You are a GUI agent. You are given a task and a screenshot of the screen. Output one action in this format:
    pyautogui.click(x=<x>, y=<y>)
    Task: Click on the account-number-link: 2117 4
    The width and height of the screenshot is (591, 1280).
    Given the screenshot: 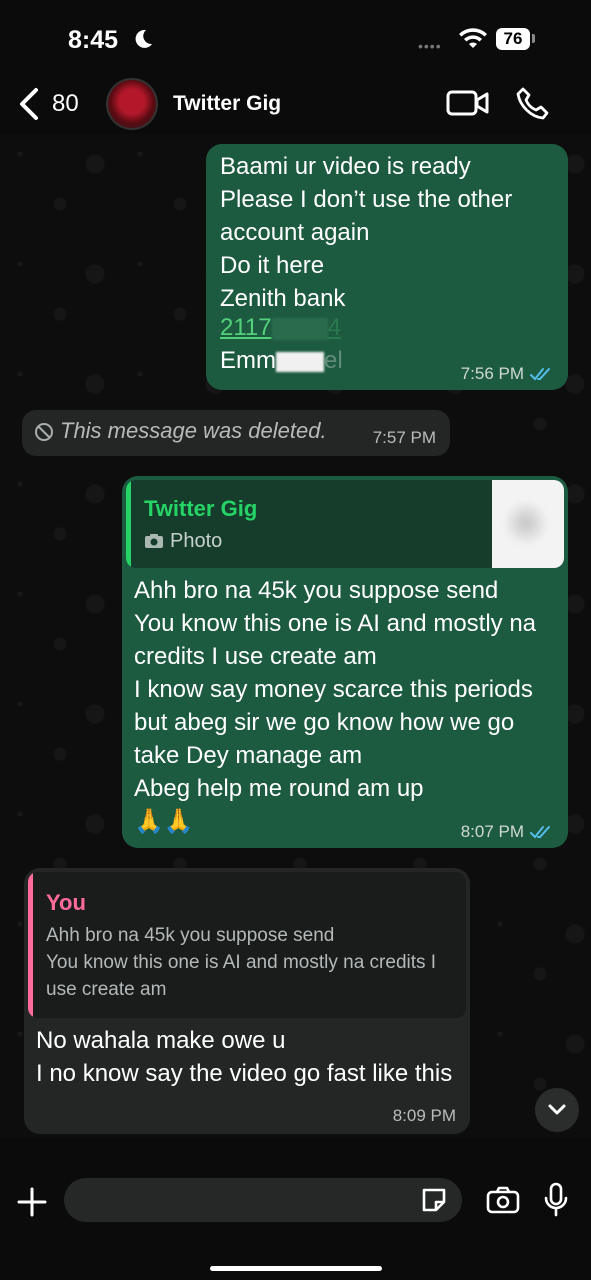 What is the action you would take?
    pyautogui.click(x=280, y=328)
    